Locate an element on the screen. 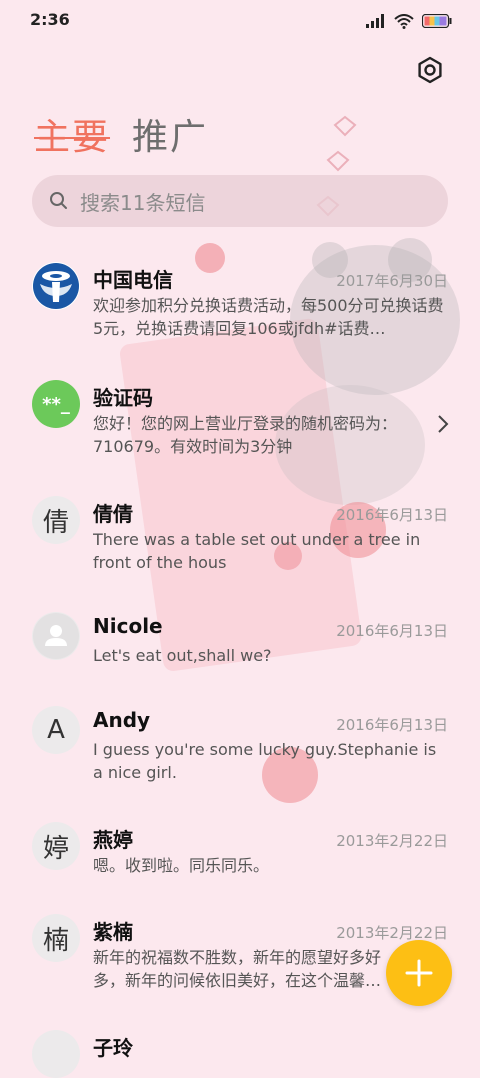 The width and height of the screenshot is (480, 1078). contact-name: Andy is located at coordinates (122, 720).